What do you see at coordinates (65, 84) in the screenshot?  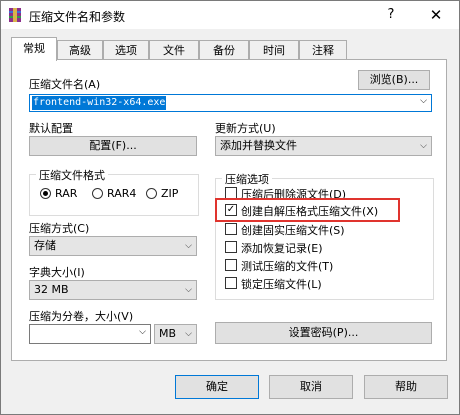 I see `archive-name-label: 压缩文件名(A)` at bounding box center [65, 84].